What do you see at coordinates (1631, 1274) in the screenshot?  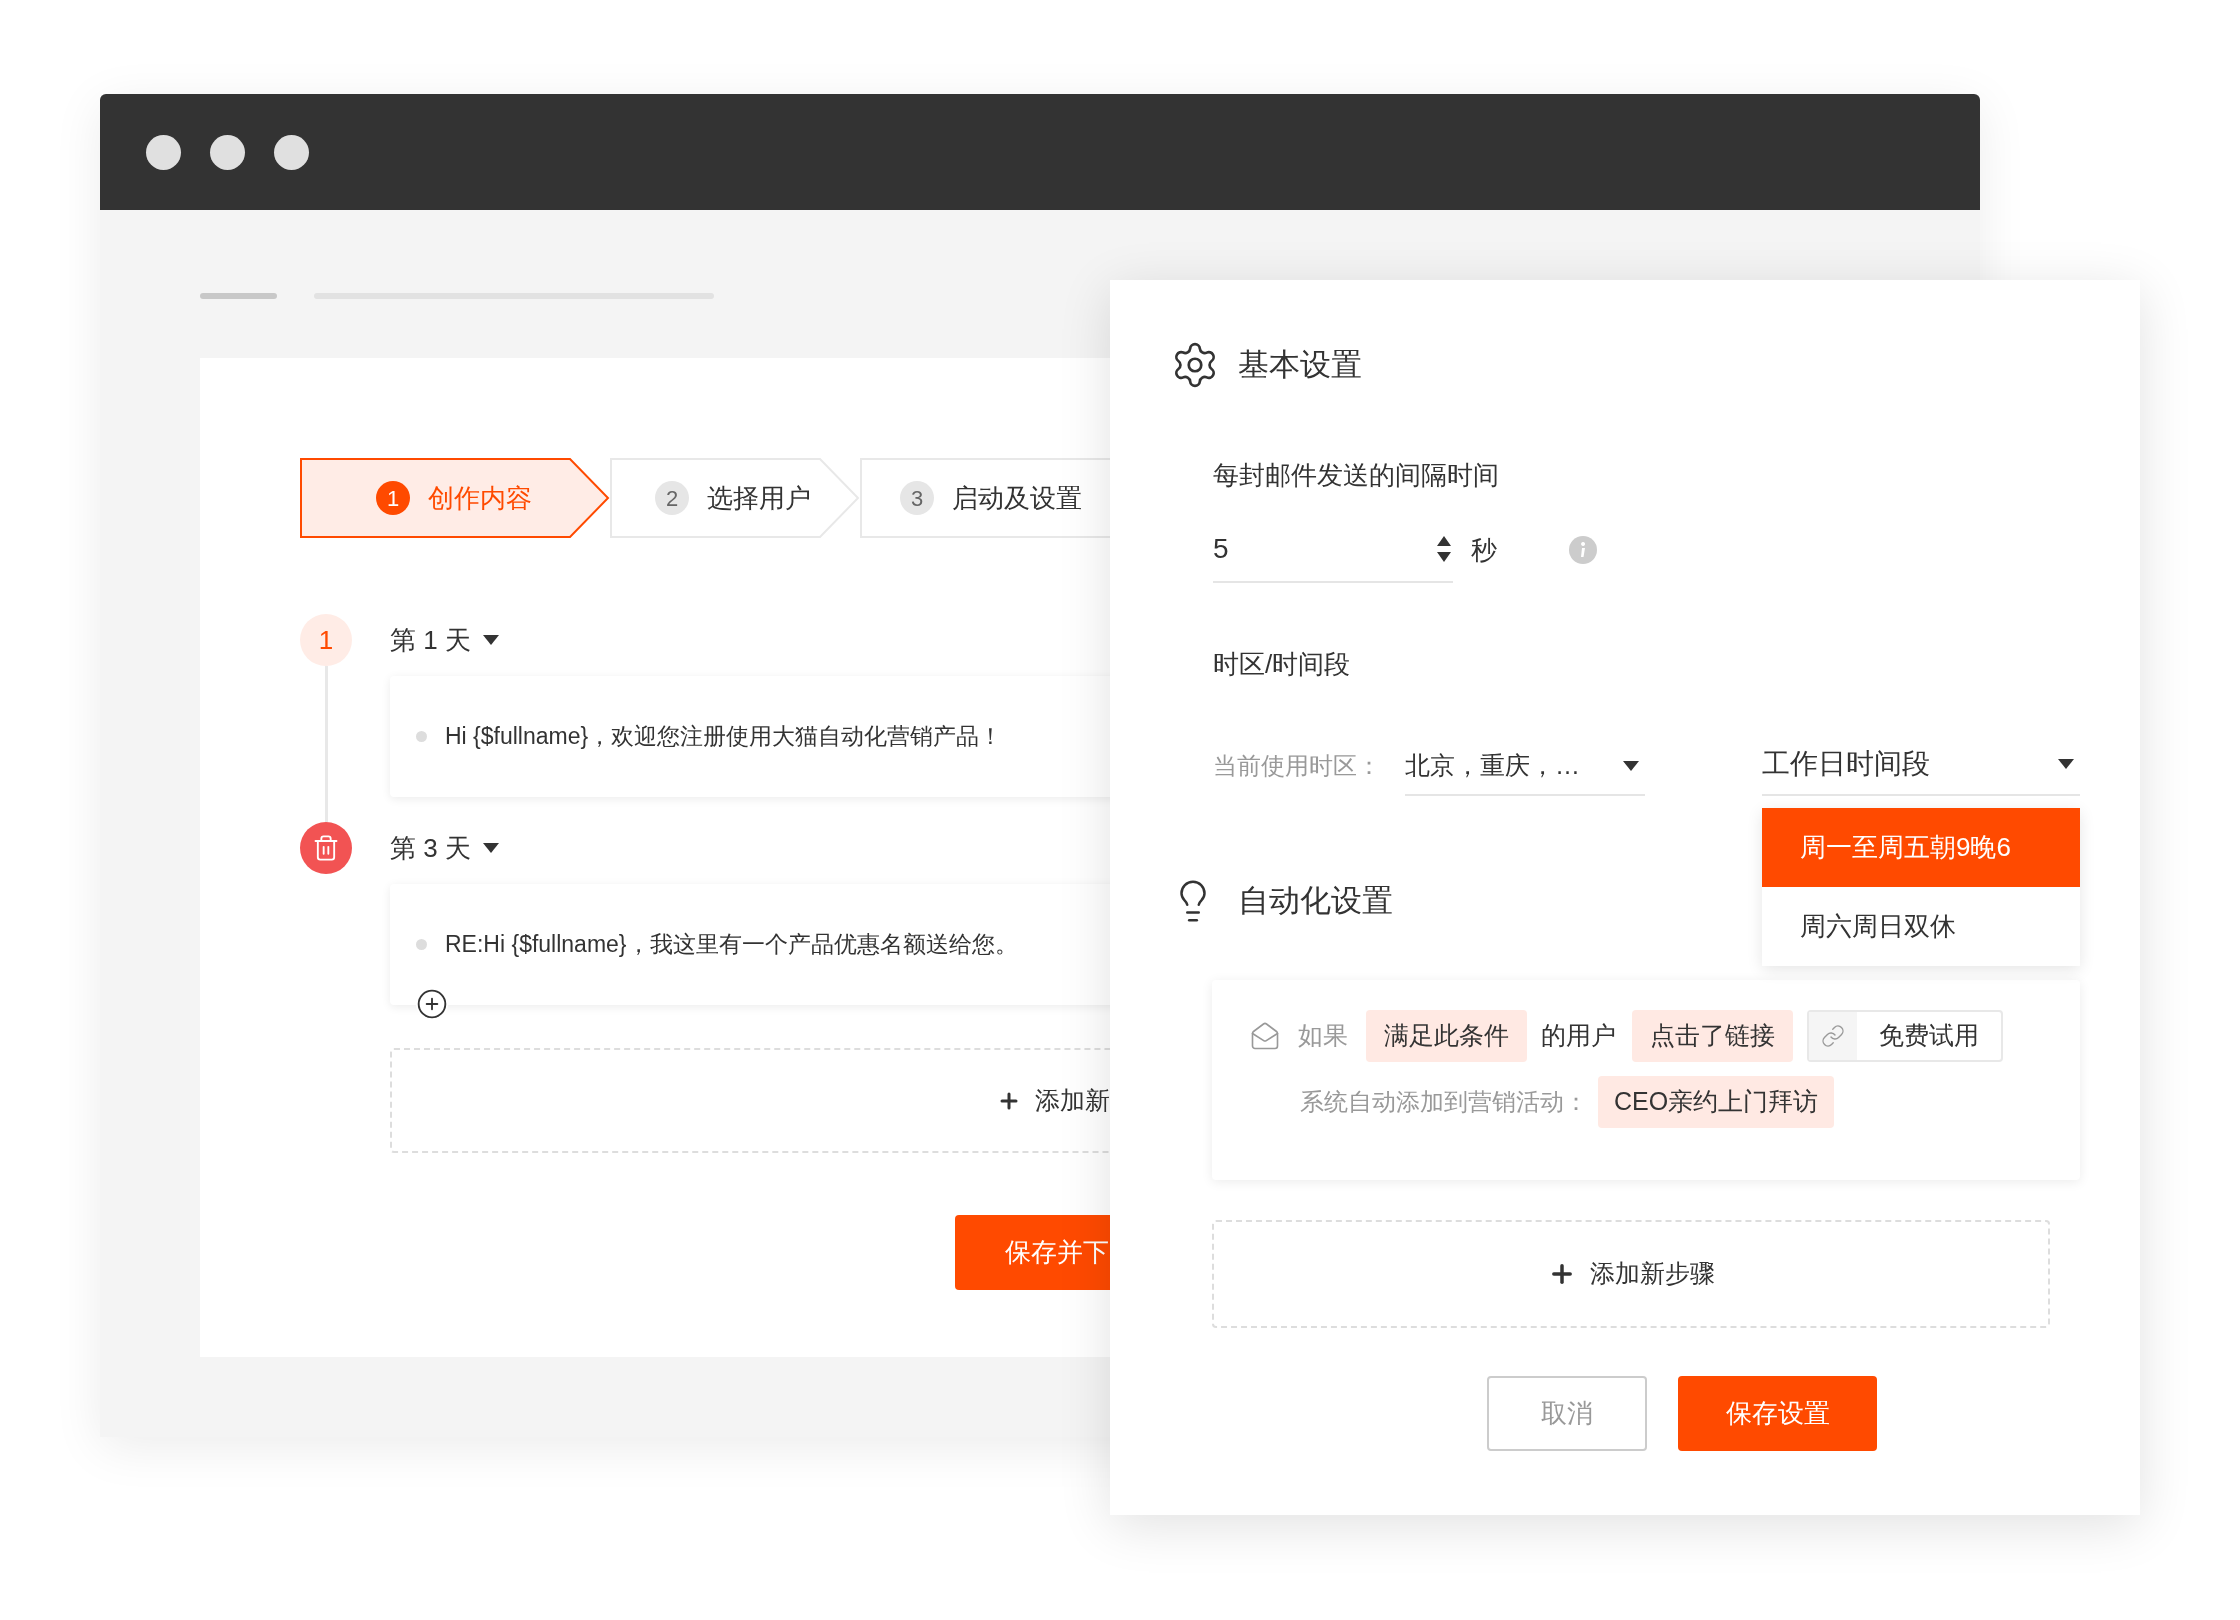 I see `add-step-button: 添加新步骤` at bounding box center [1631, 1274].